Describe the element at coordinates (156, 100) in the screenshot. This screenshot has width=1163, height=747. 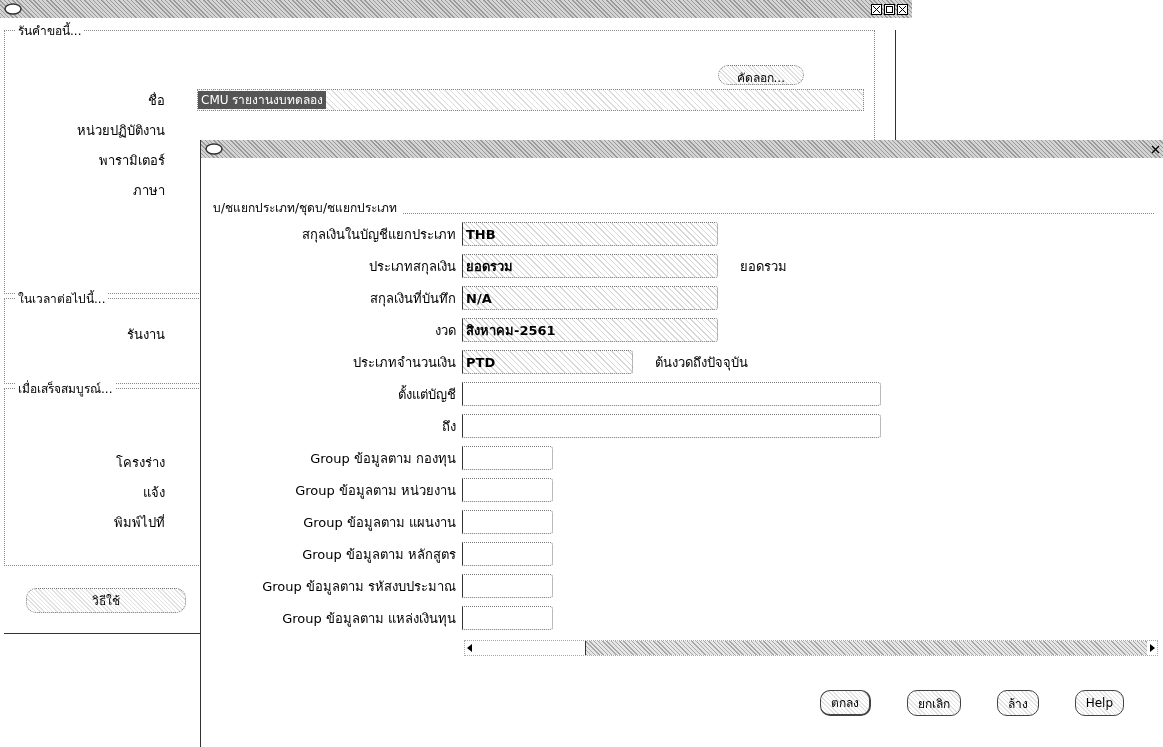
I see `field-label: ชื่อ` at that location.